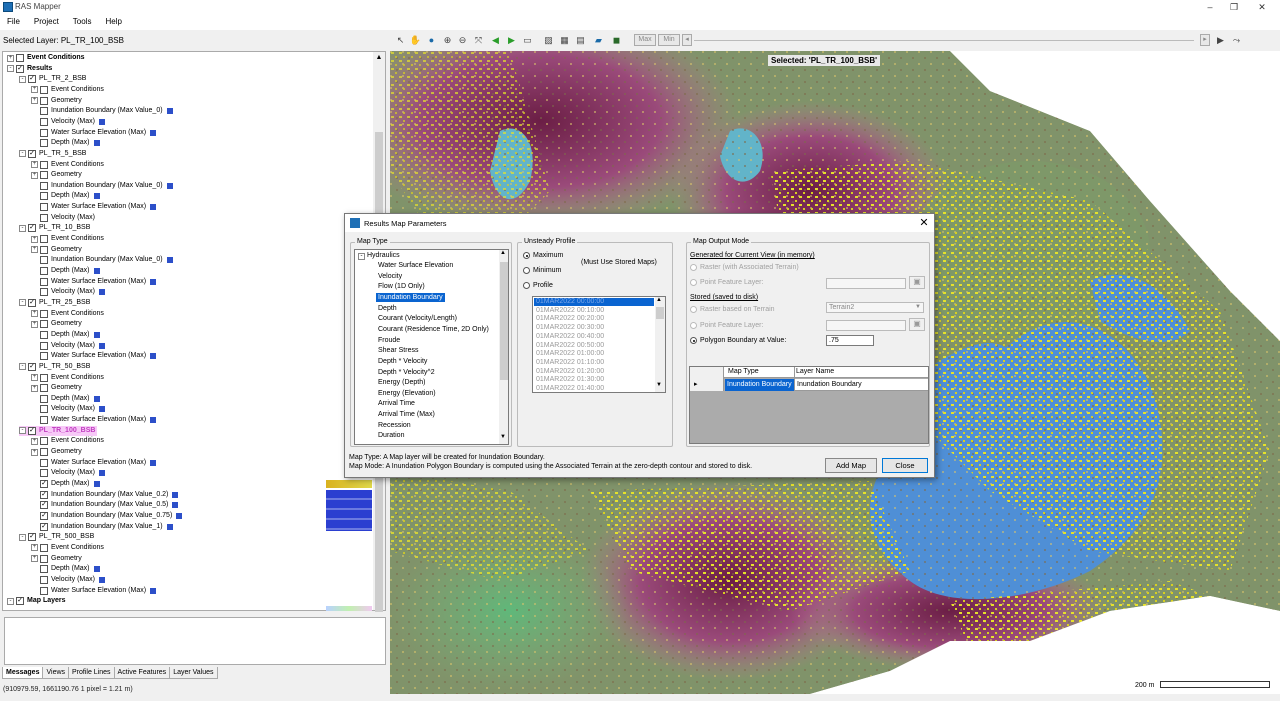  I want to click on profile-time-item: 01MAR2022 00:30:00, so click(594, 328).